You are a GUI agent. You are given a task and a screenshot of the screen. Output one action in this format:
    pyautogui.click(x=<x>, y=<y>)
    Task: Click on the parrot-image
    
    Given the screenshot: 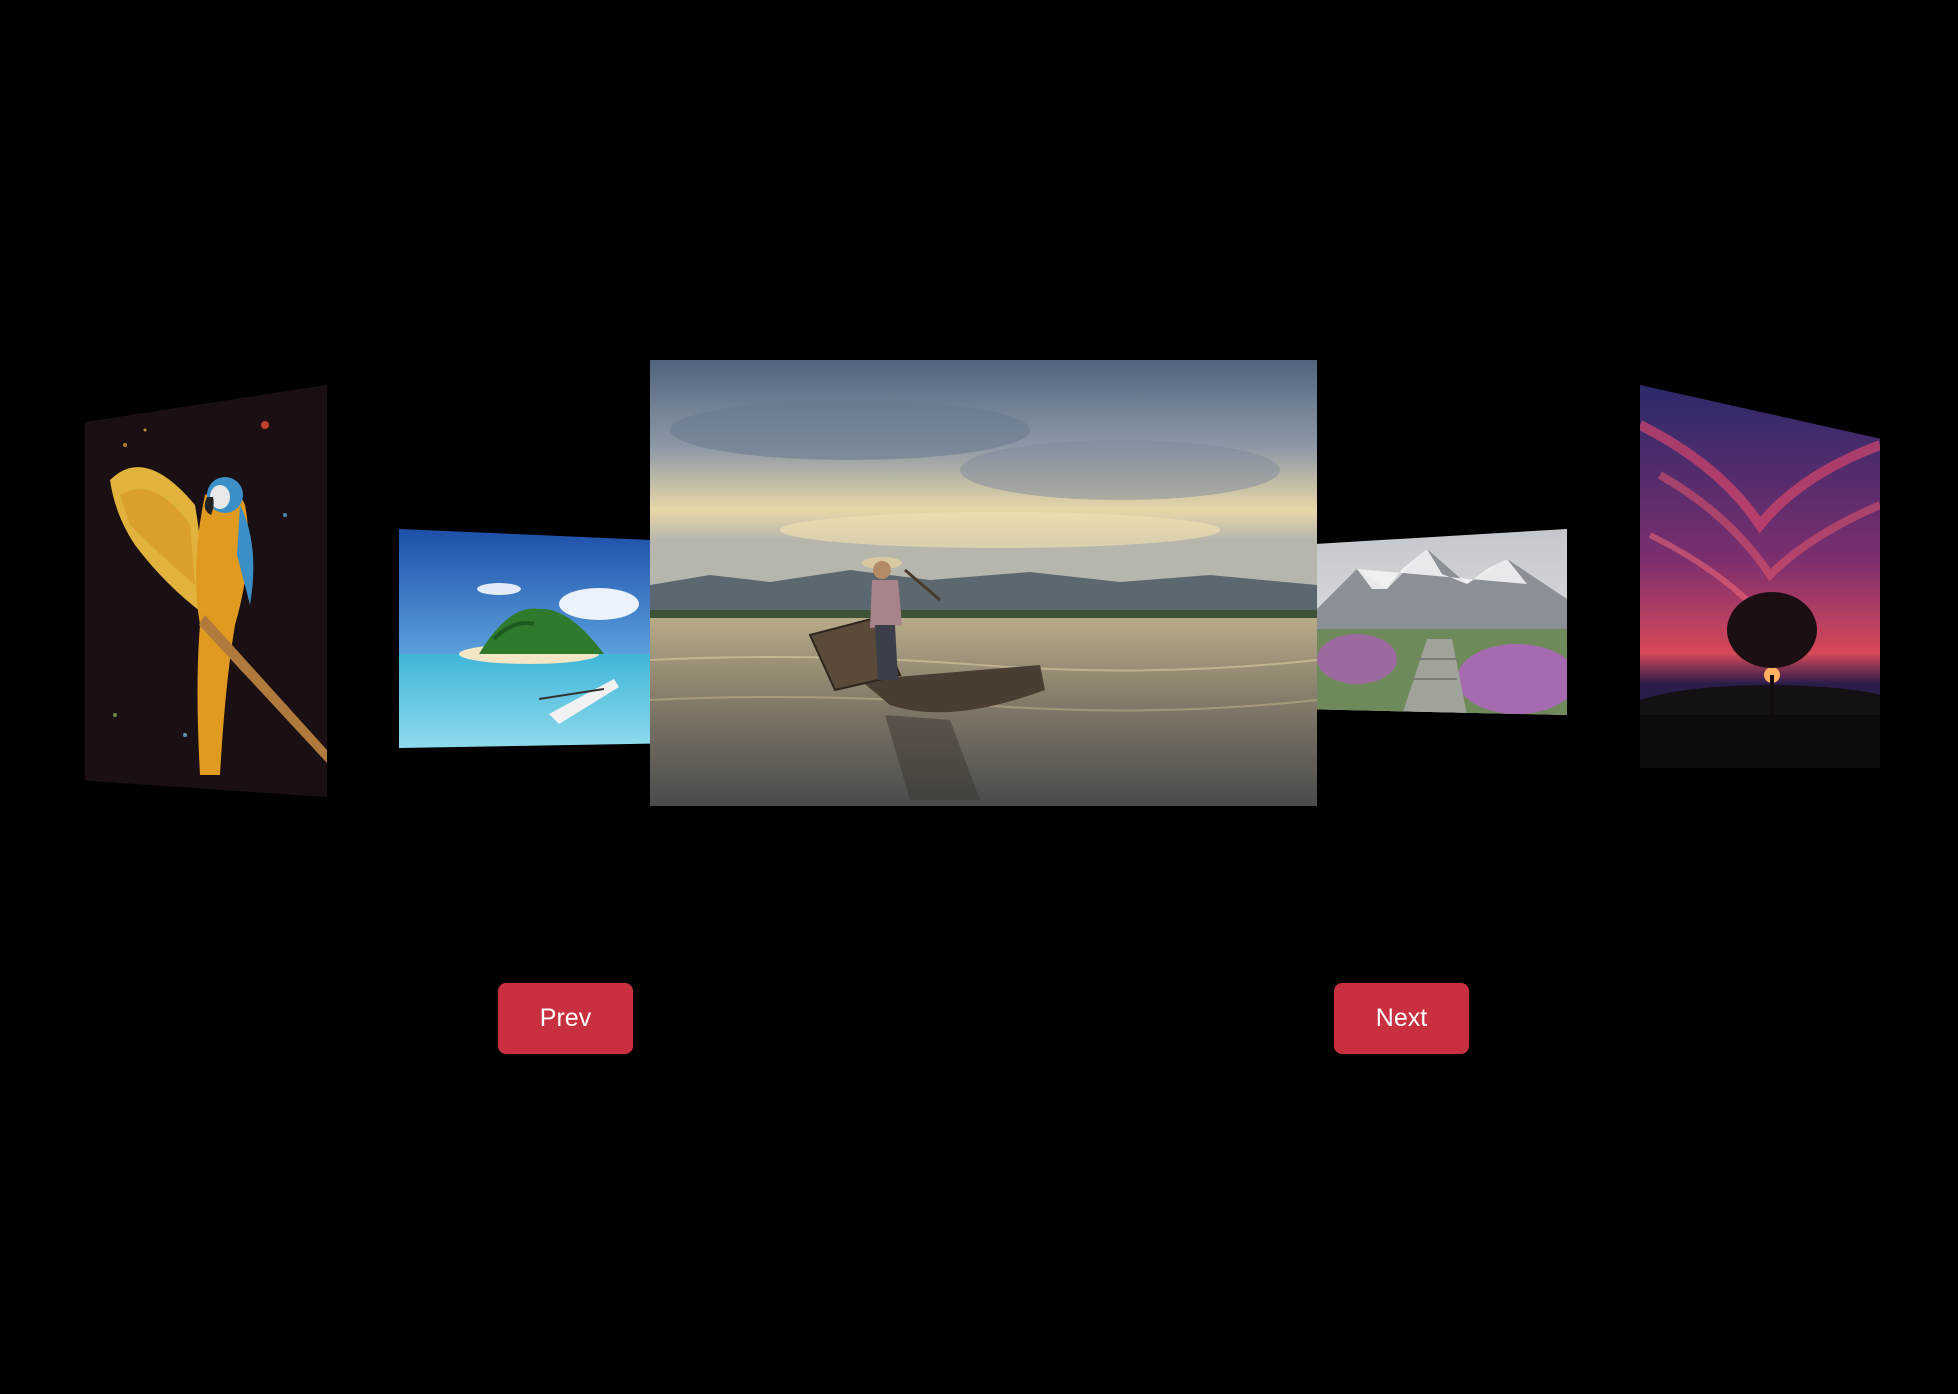 What is the action you would take?
    pyautogui.click(x=206, y=591)
    